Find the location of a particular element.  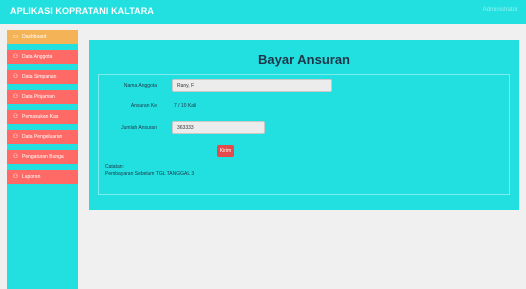

sidebar-item-dashboard: ▭ Dashboard is located at coordinates (42, 37).